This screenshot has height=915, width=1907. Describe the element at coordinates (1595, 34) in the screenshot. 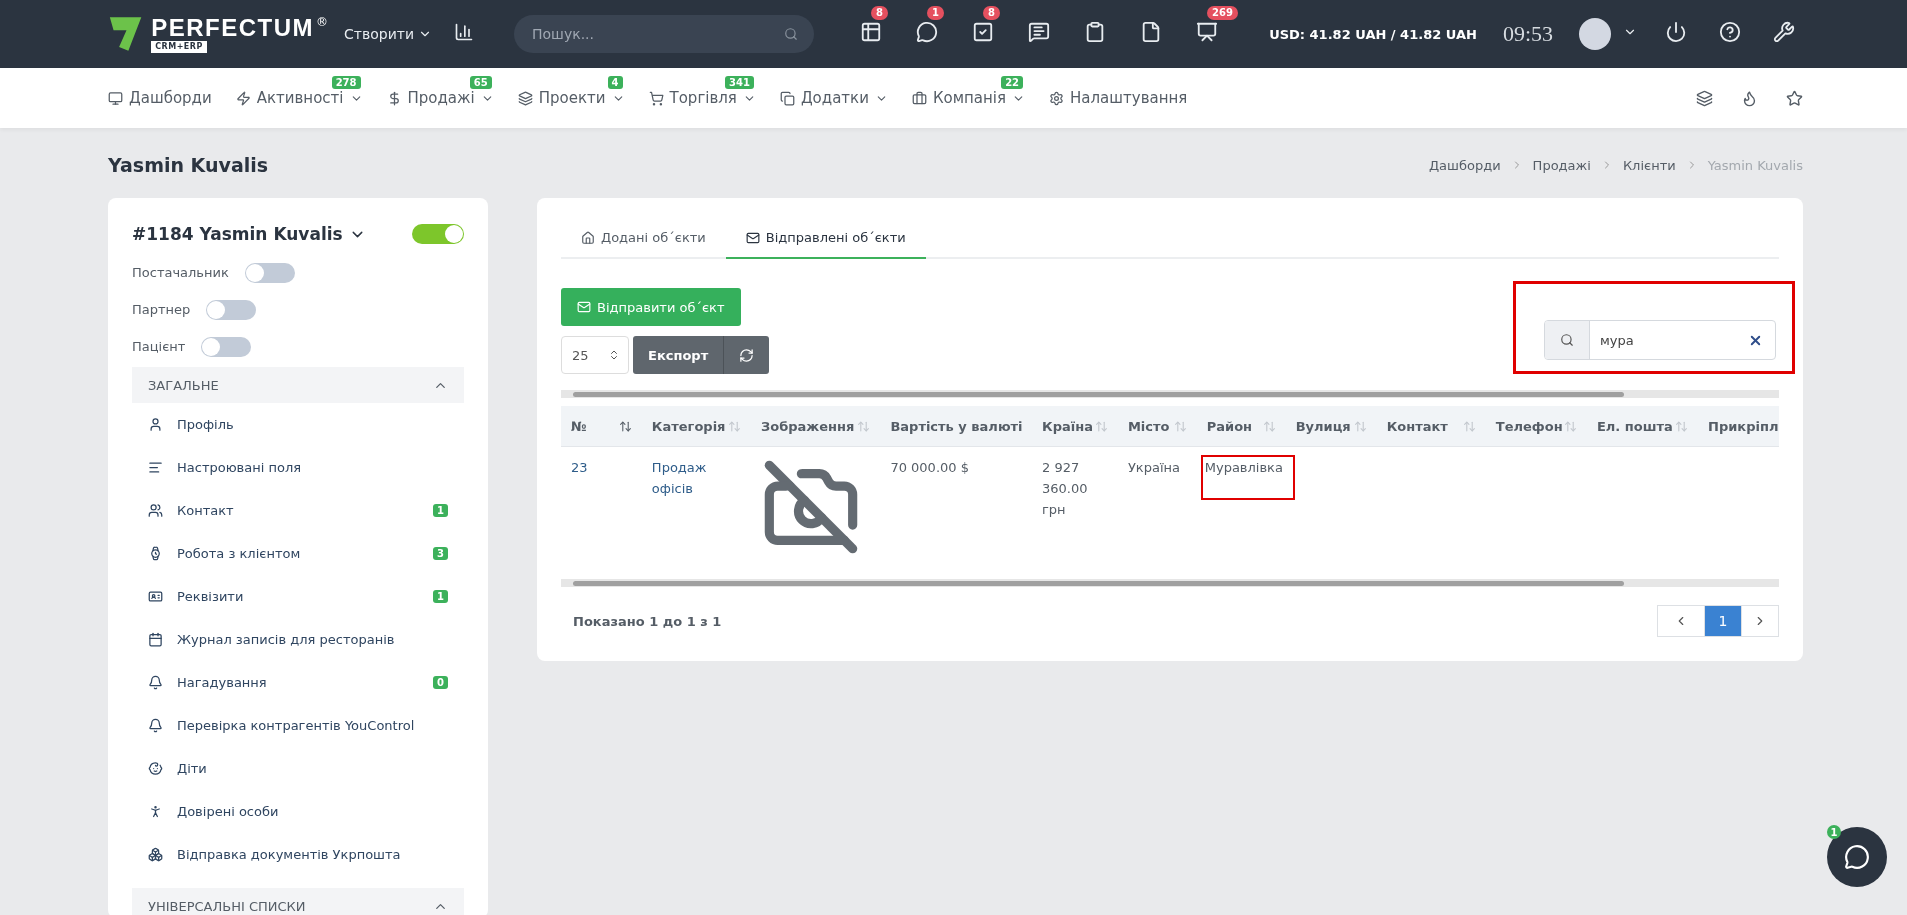

I see `avatar` at that location.